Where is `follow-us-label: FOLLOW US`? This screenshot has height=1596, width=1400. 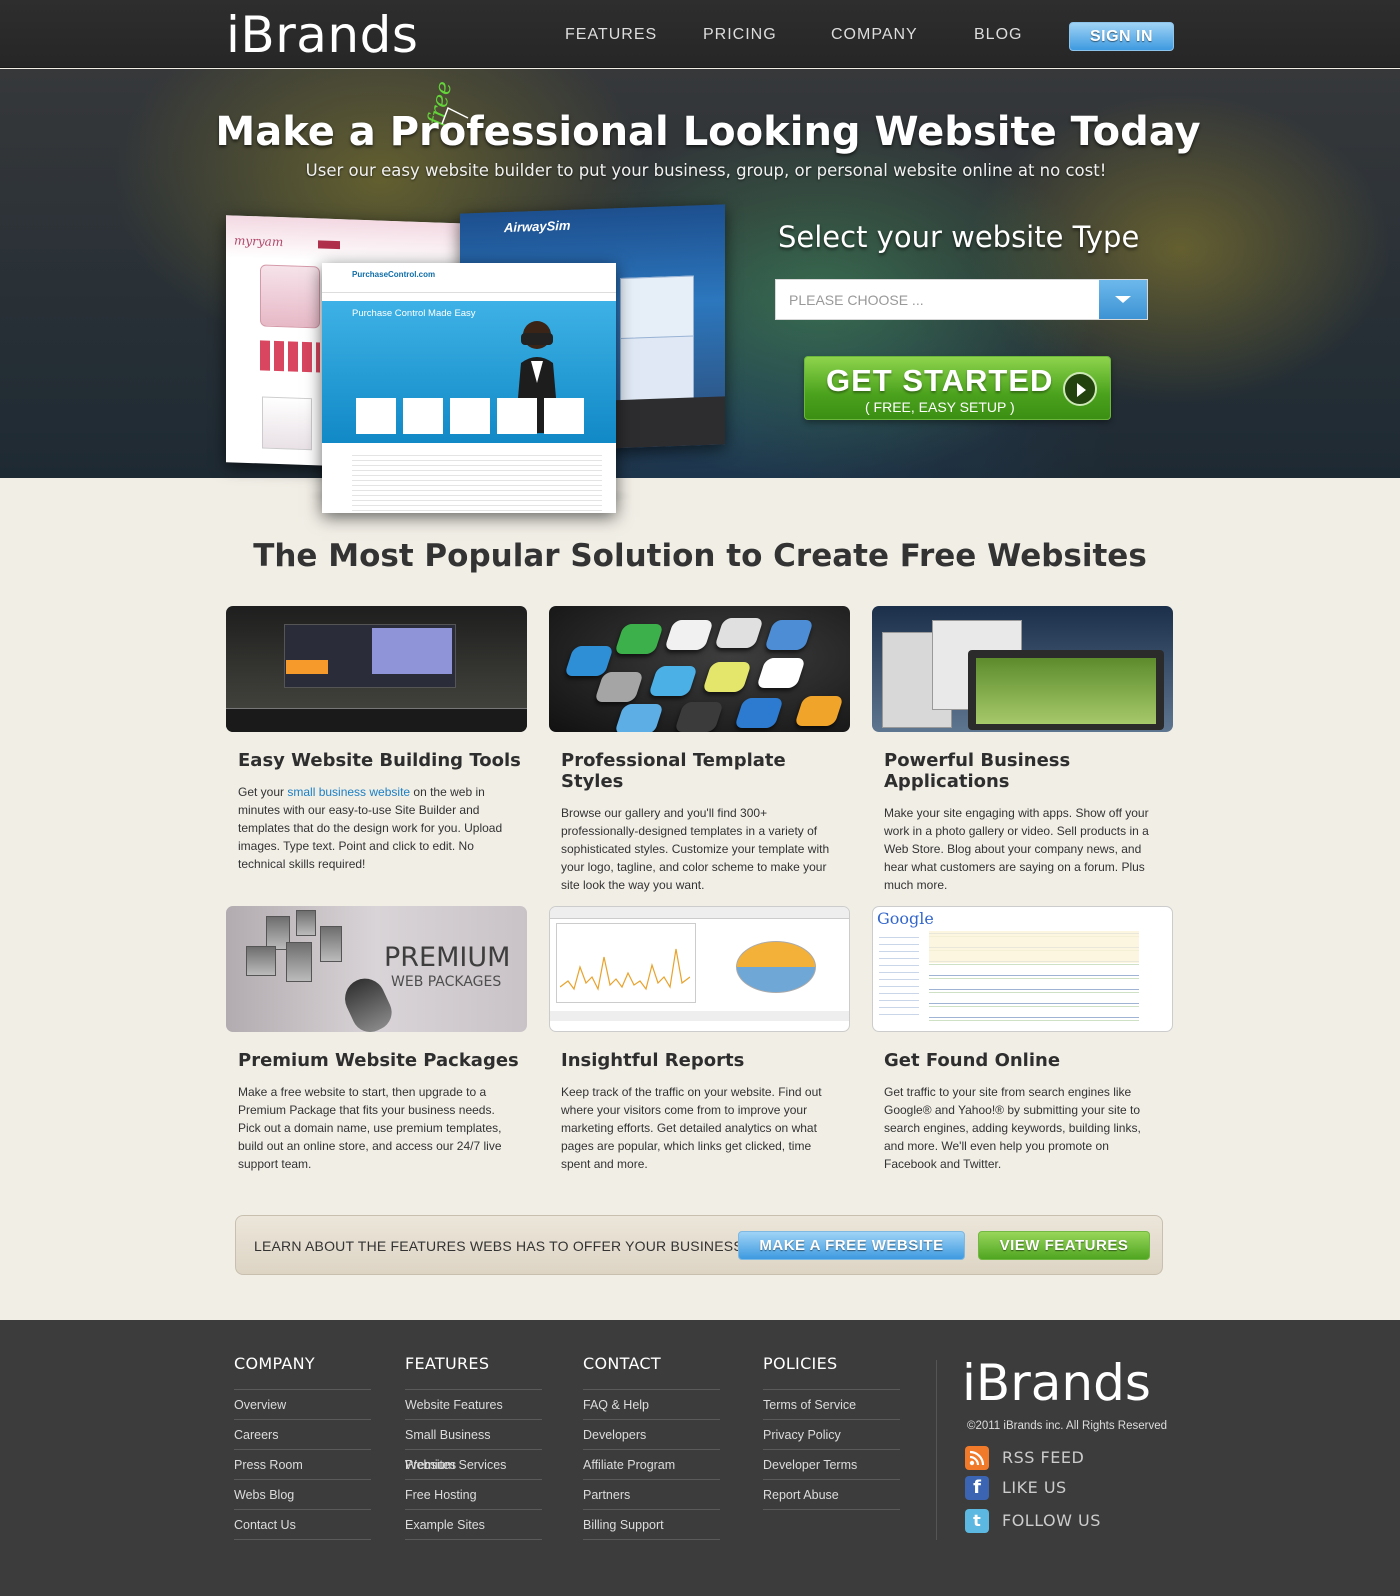
follow-us-label: FOLLOW US is located at coordinates (1051, 1520).